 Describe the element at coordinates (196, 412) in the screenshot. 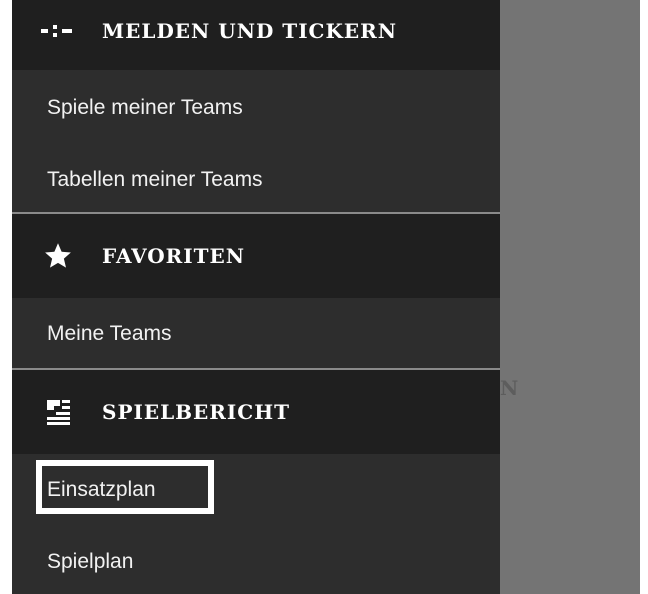

I see `section-title-spielbericht: SPIELBERICHT` at that location.